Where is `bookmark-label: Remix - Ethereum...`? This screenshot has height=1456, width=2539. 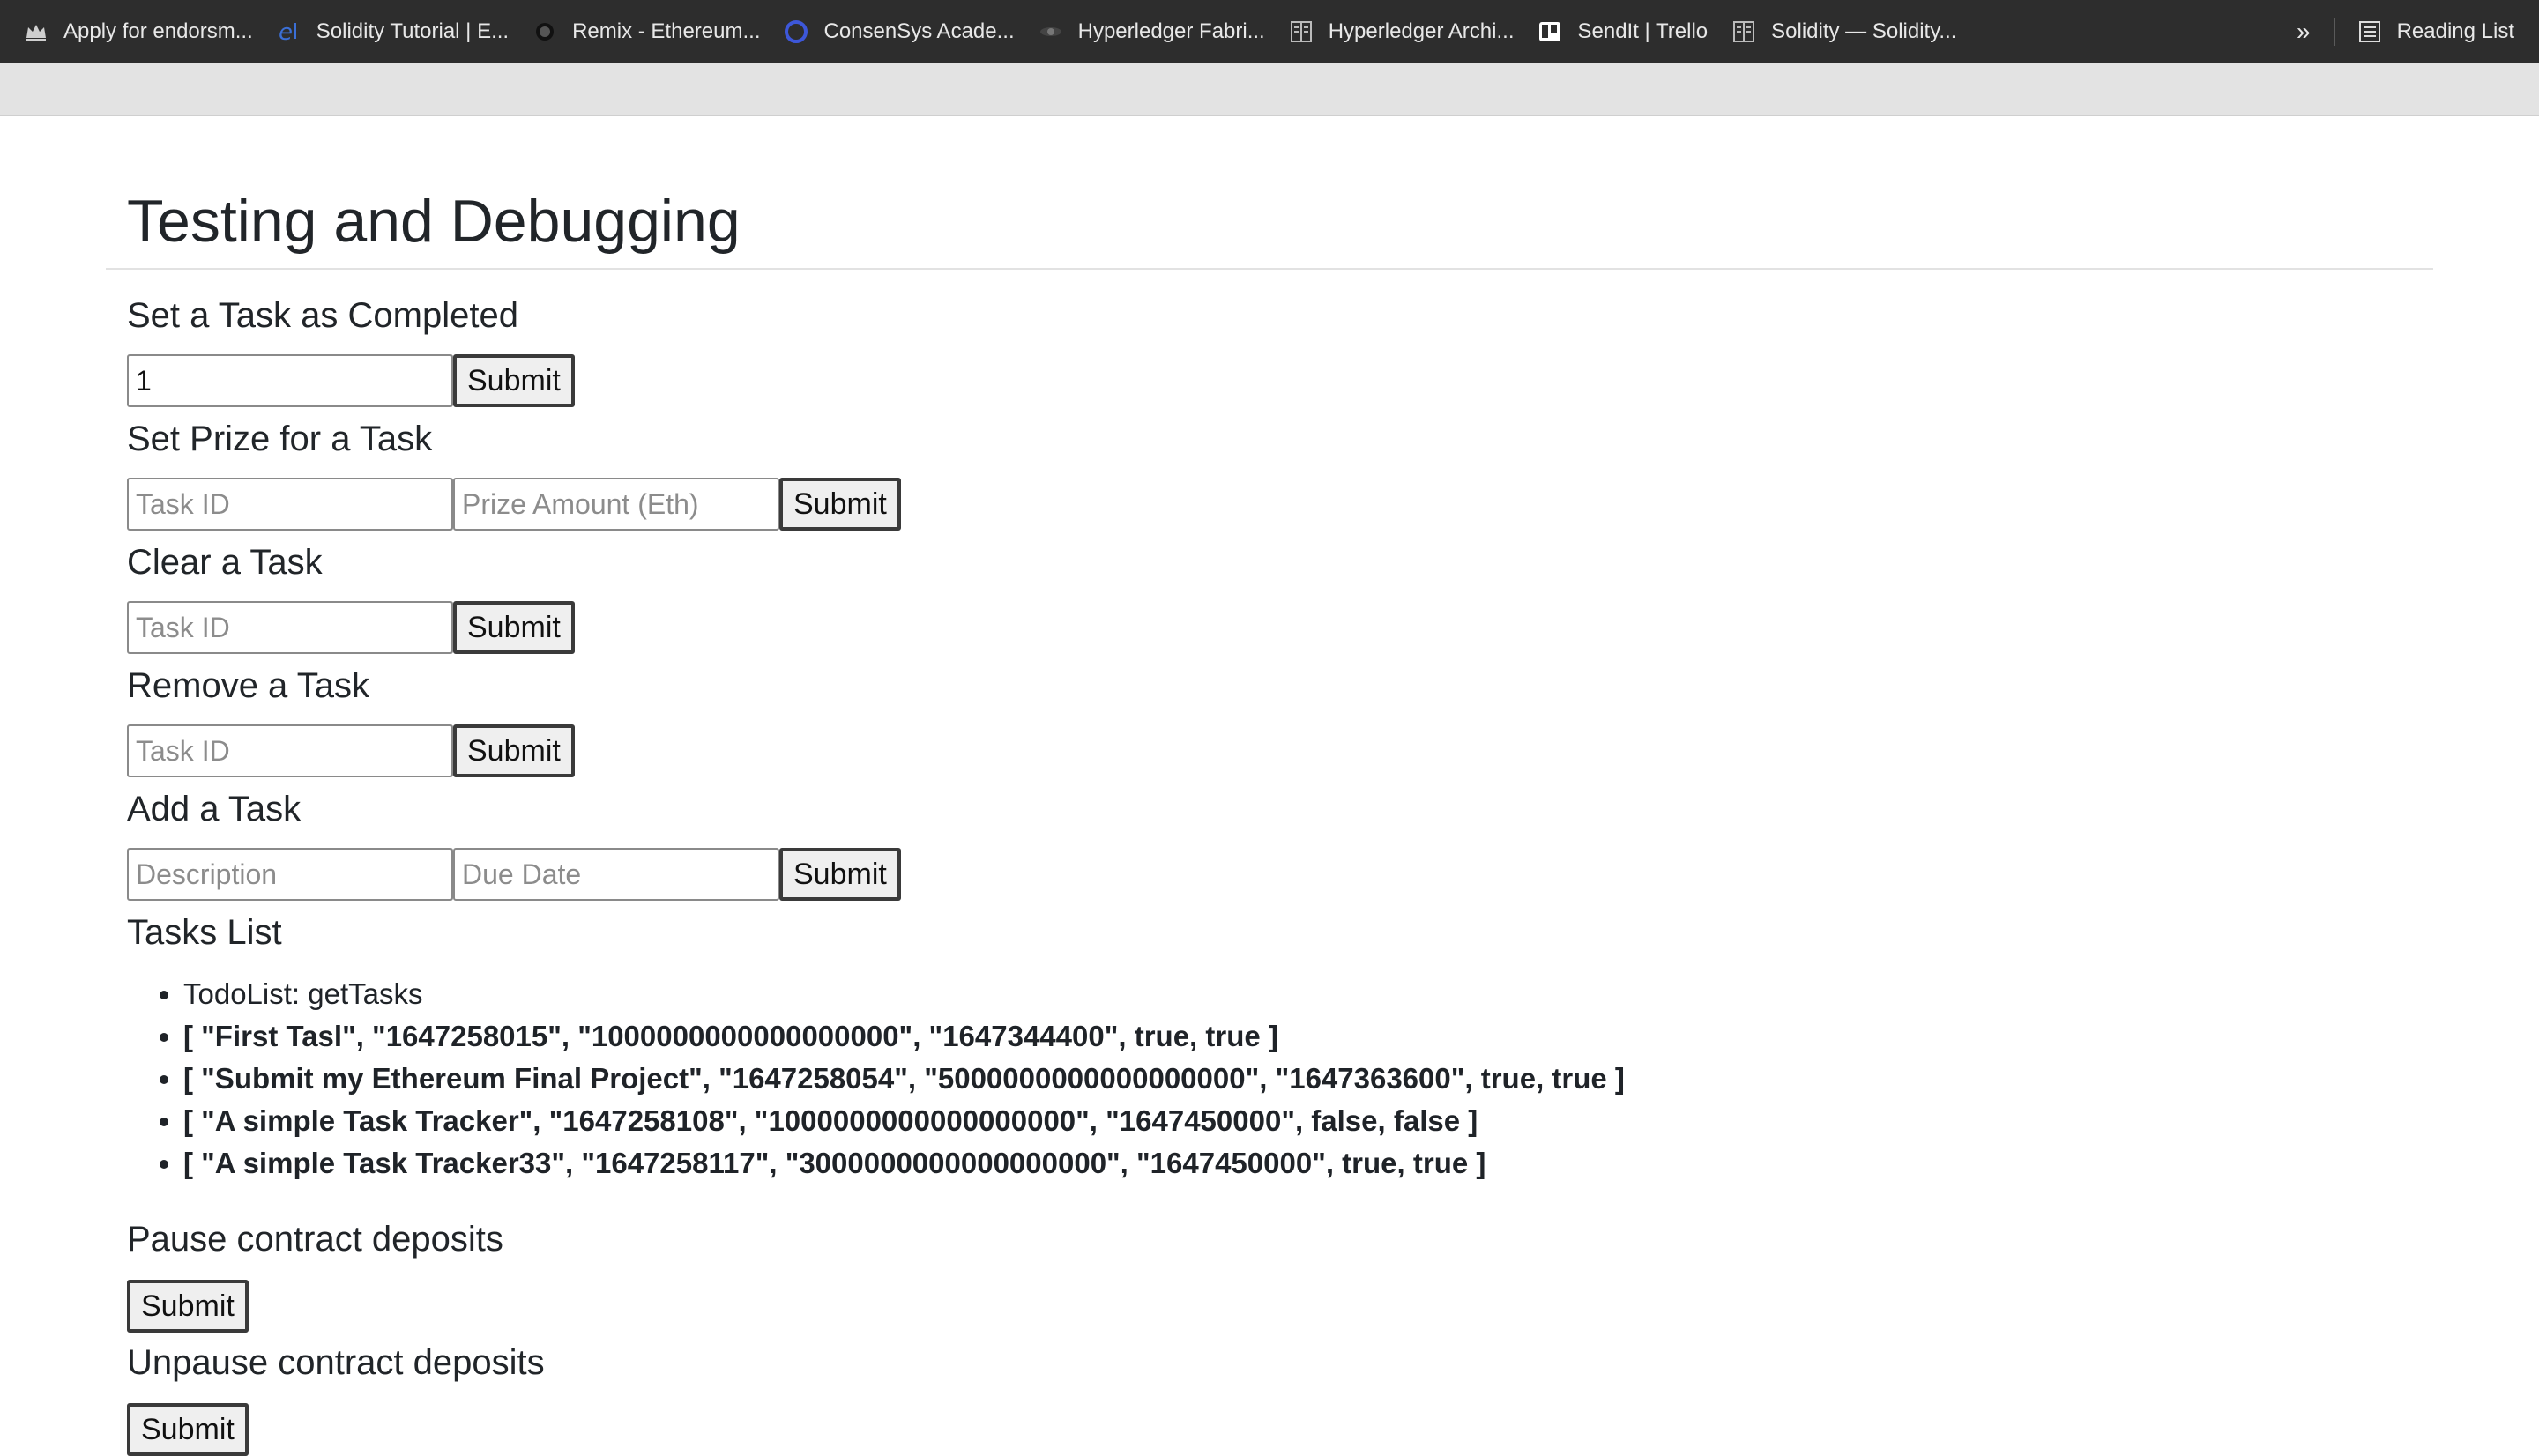 bookmark-label: Remix - Ethereum... is located at coordinates (666, 31).